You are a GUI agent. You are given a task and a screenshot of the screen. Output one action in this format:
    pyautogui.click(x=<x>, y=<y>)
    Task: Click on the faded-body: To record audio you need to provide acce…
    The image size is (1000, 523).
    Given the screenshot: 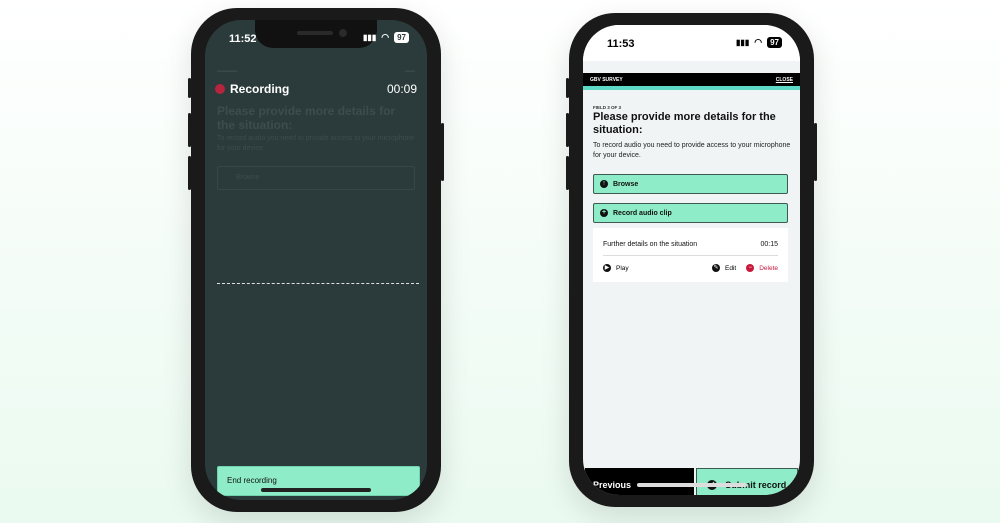 What is the action you would take?
    pyautogui.click(x=316, y=143)
    